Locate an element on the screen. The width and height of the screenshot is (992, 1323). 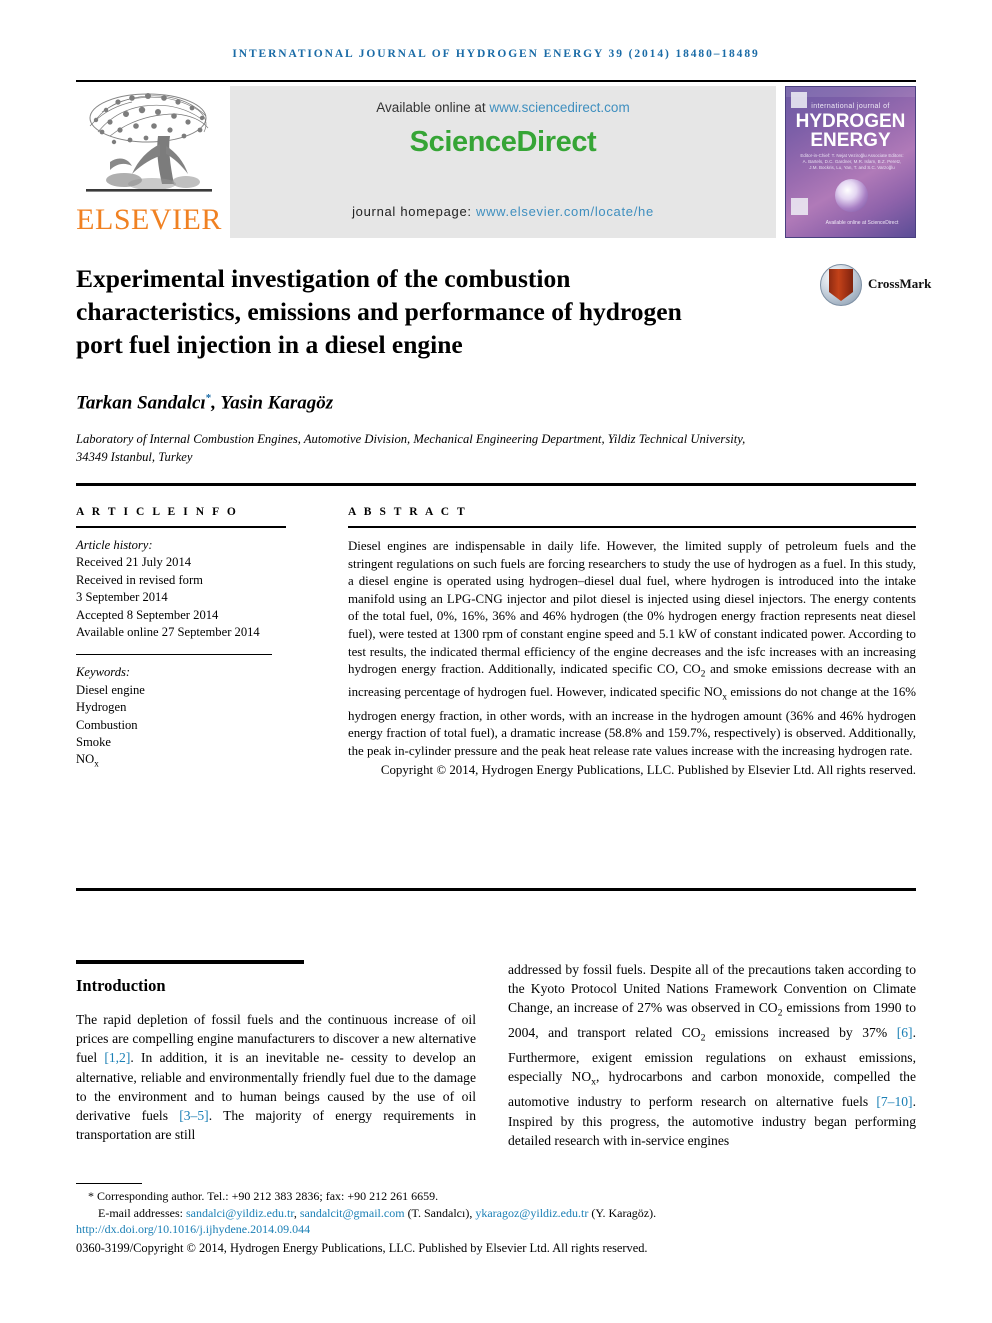
abstract-divider is located at coordinates (632, 527).